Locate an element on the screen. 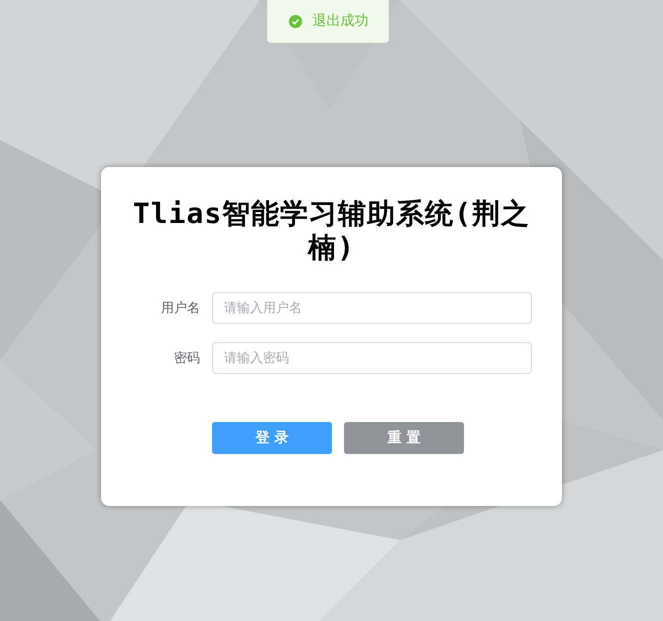 The height and width of the screenshot is (621, 663). field-label: 密码 is located at coordinates (187, 358).